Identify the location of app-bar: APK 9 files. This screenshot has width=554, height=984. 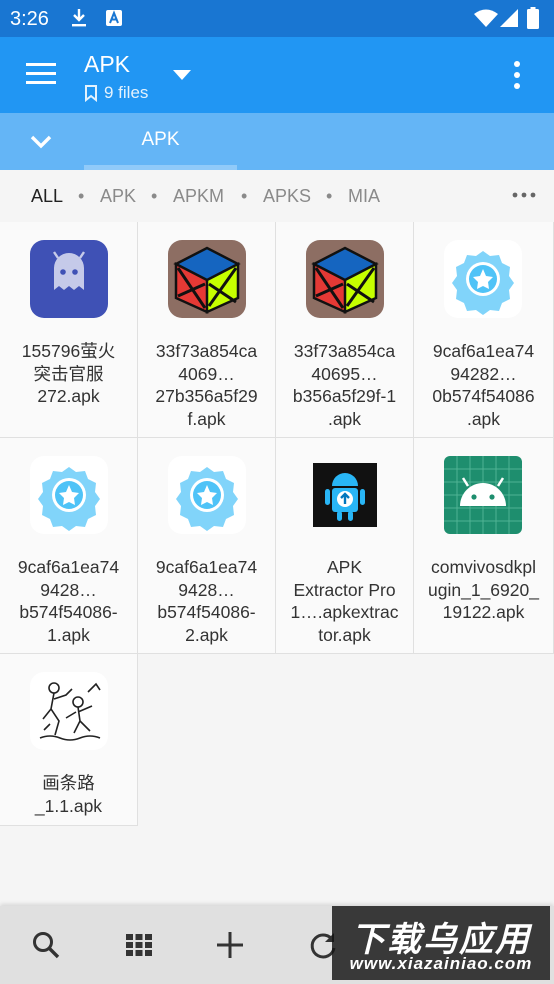
(277, 75).